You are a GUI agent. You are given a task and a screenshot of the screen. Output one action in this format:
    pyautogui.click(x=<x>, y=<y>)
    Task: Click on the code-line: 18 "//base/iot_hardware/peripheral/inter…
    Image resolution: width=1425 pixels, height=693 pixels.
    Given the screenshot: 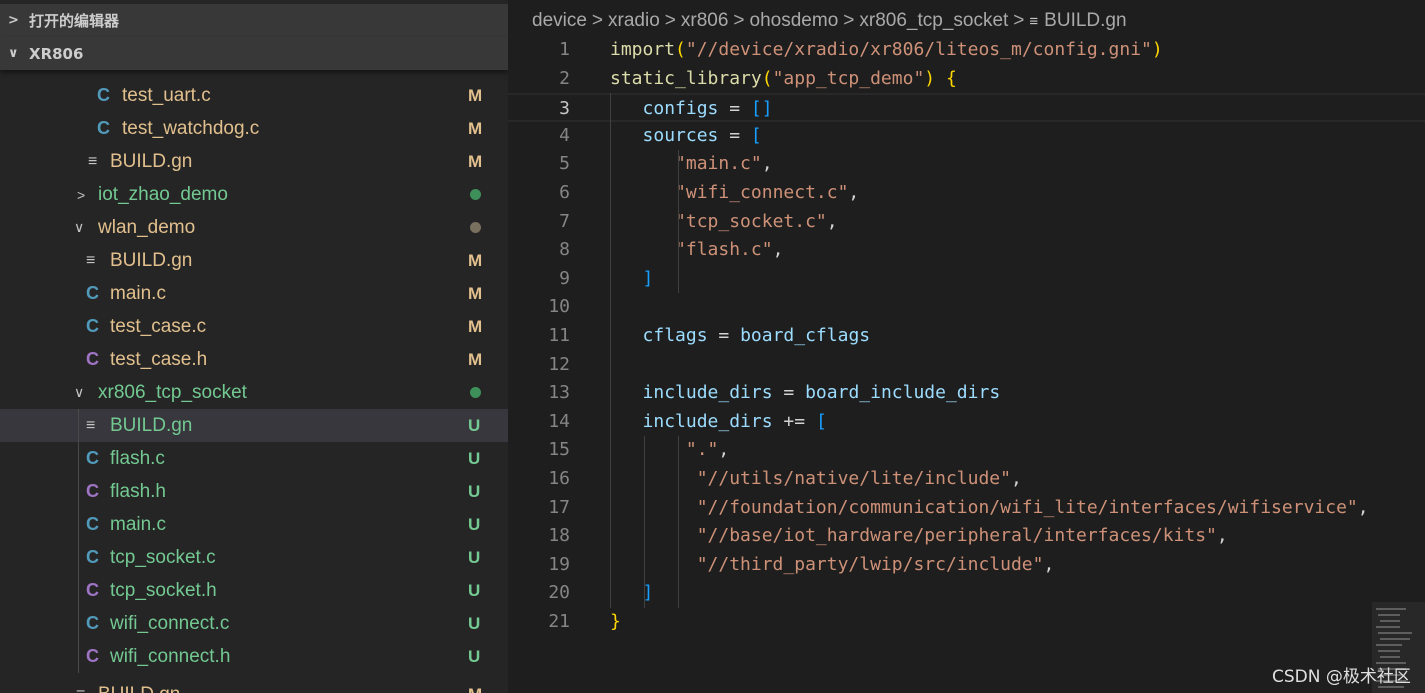 What is the action you would take?
    pyautogui.click(x=966, y=536)
    